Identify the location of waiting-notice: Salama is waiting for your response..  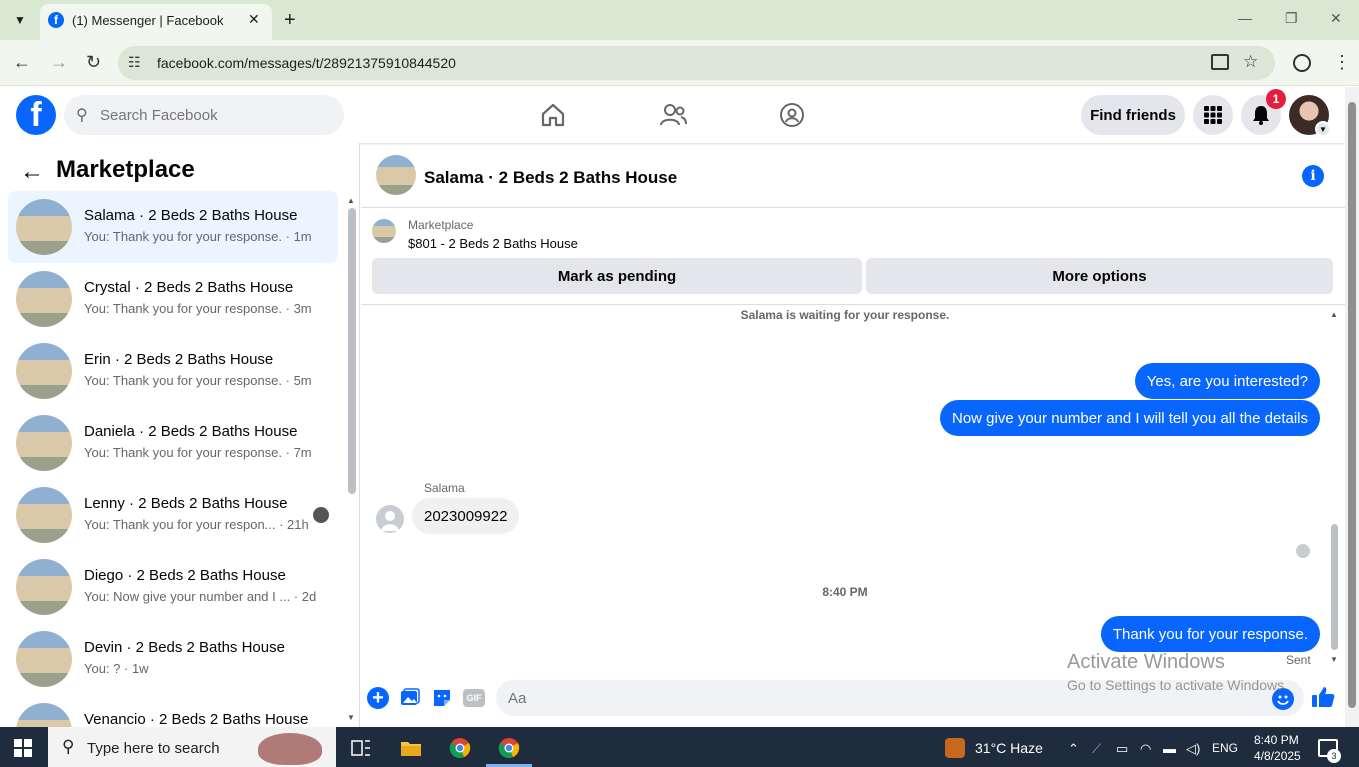
(845, 315).